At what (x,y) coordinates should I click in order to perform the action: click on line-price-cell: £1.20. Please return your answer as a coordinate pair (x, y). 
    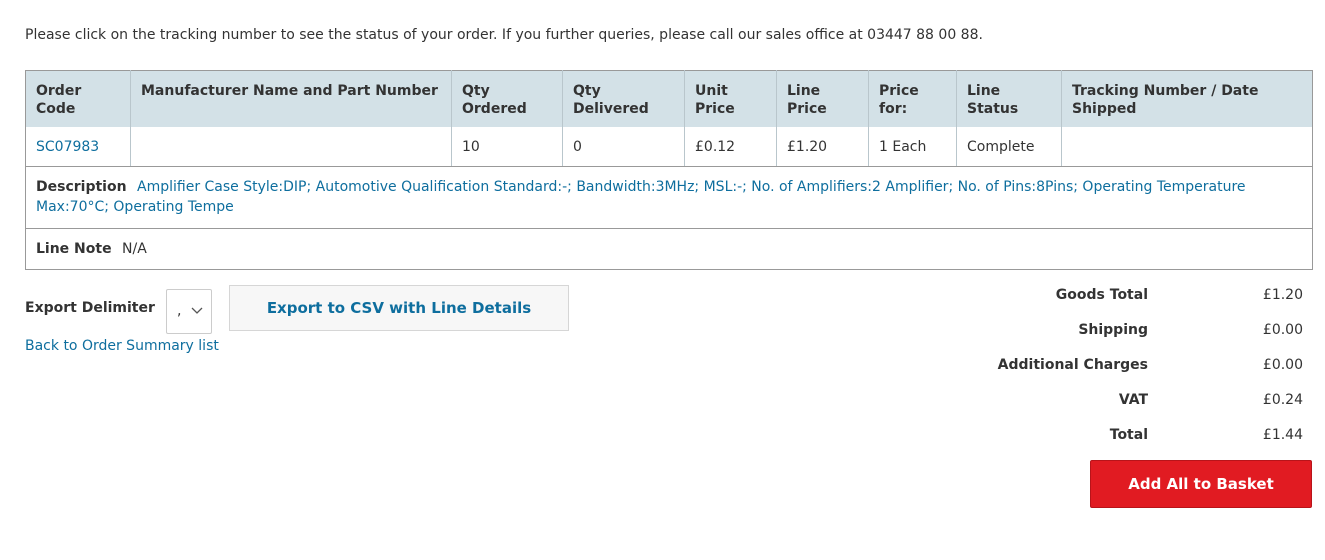
    Looking at the image, I should click on (822, 147).